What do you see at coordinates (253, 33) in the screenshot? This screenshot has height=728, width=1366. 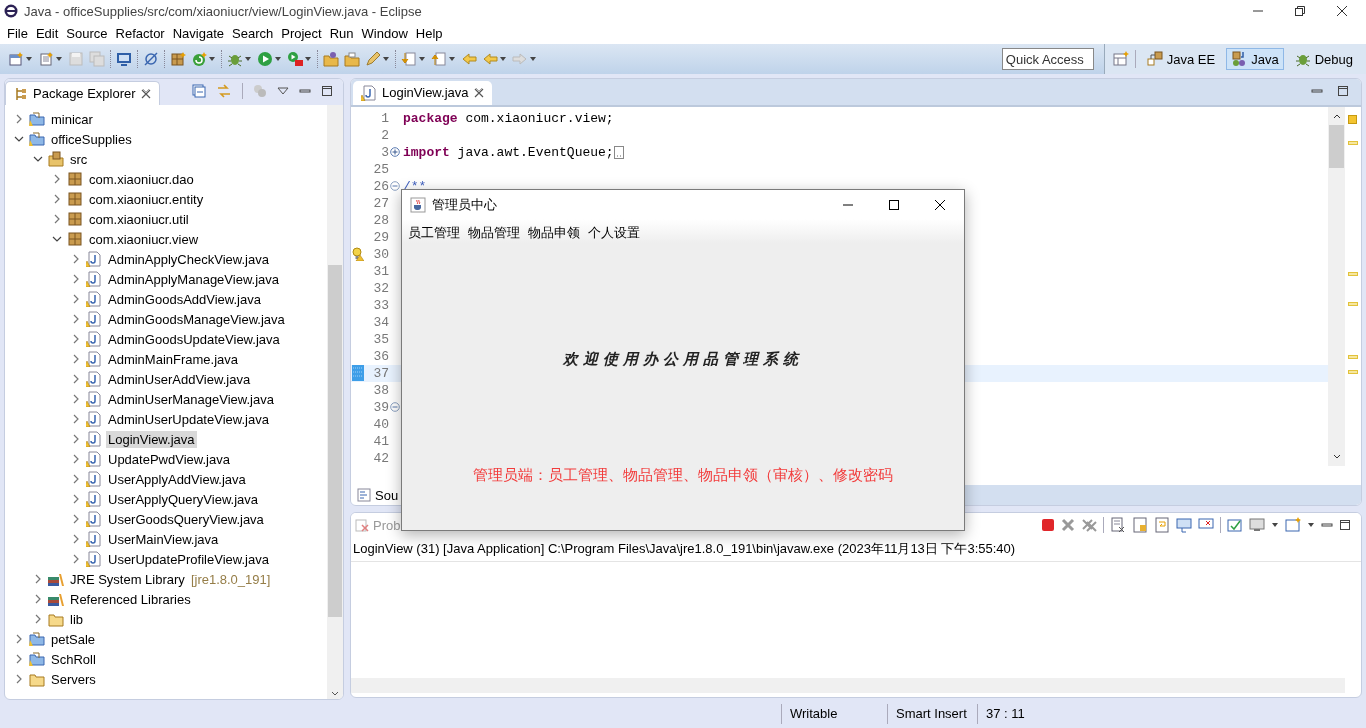 I see `menu-item: Search` at bounding box center [253, 33].